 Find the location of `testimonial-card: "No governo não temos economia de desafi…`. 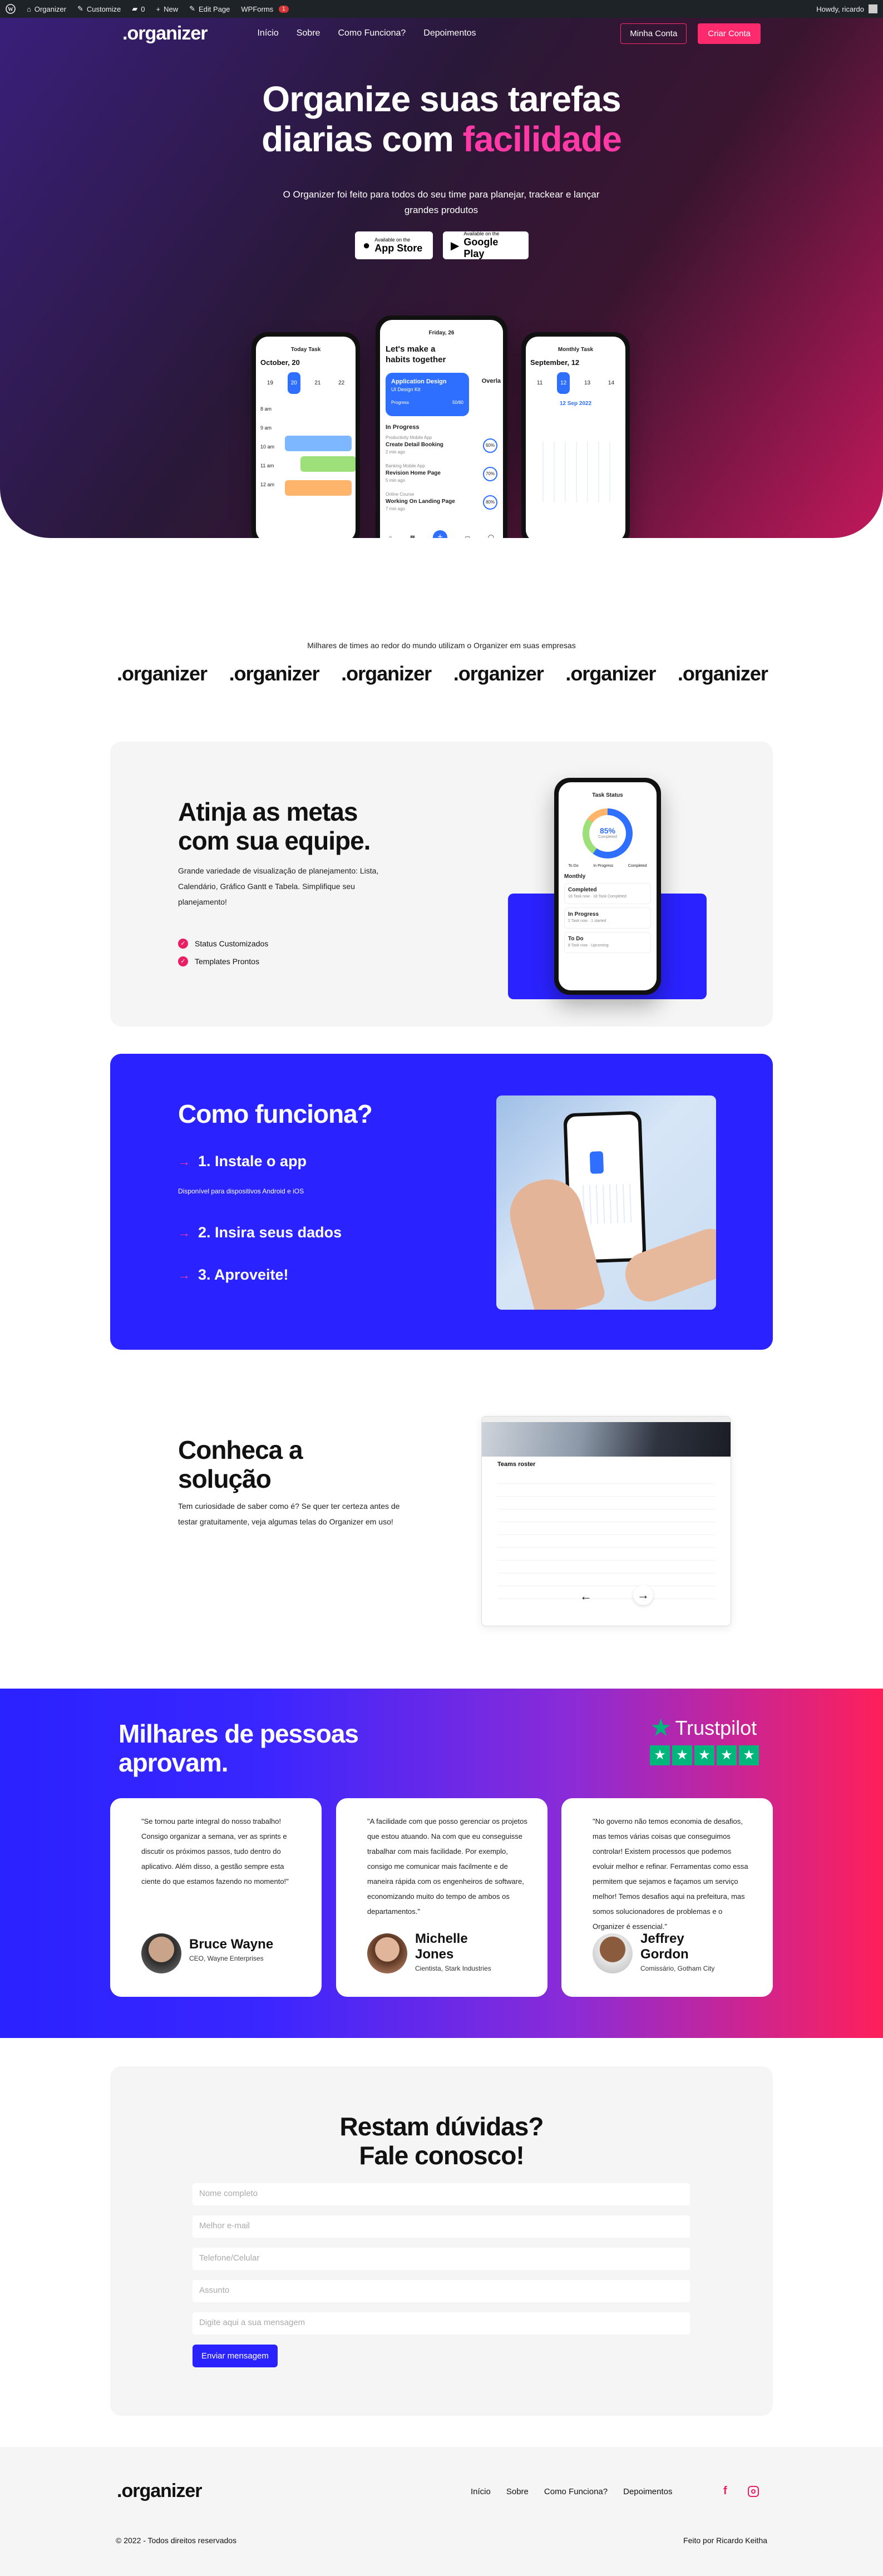

testimonial-card: "No governo não temos economia de desafi… is located at coordinates (667, 1897).